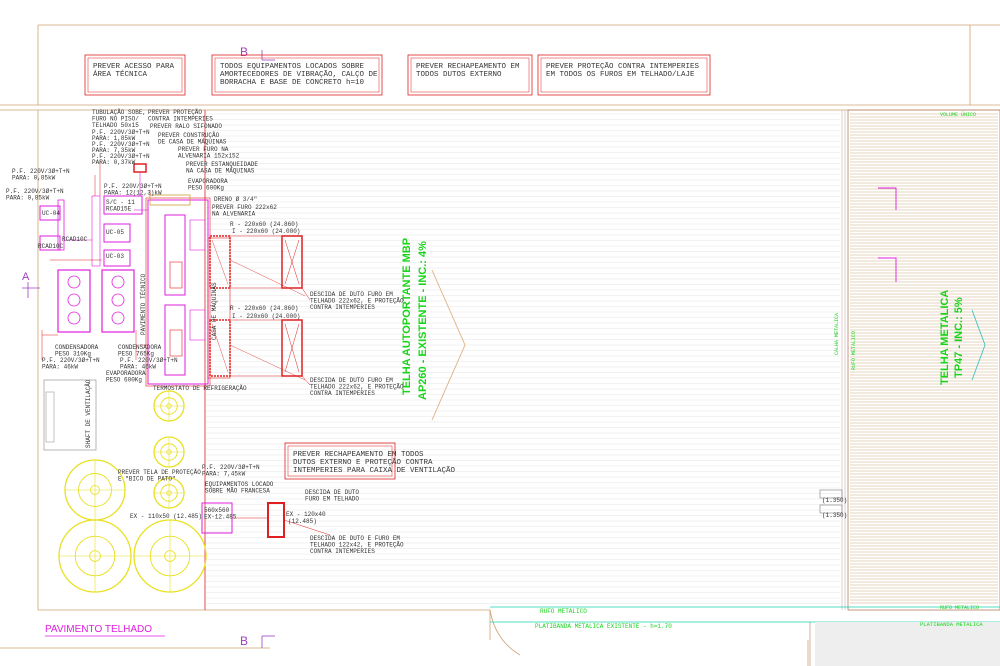  I want to click on note-line: AMORTECEDORES DE VIBRAÇÃO, CALÇO DE, so click(299, 74).